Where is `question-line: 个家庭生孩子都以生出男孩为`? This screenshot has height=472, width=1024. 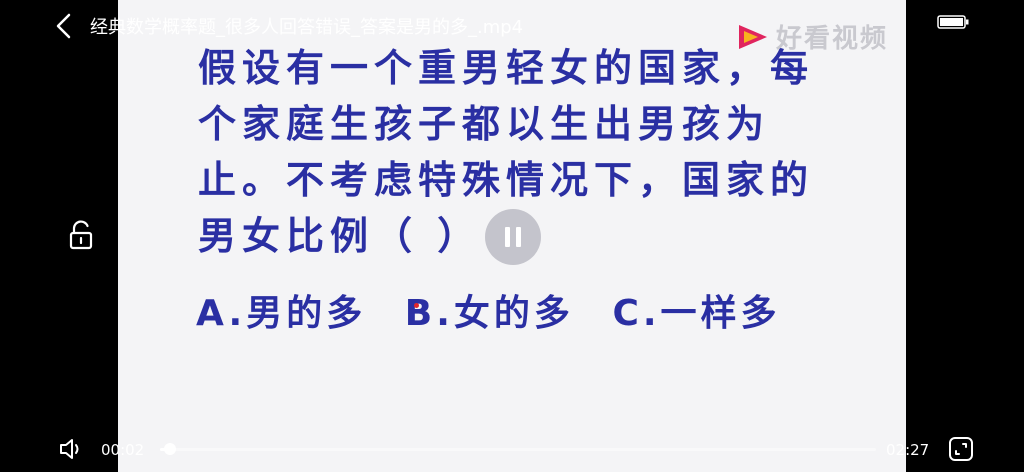
question-line: 个家庭生孩子都以生出男孩为 is located at coordinates (484, 124).